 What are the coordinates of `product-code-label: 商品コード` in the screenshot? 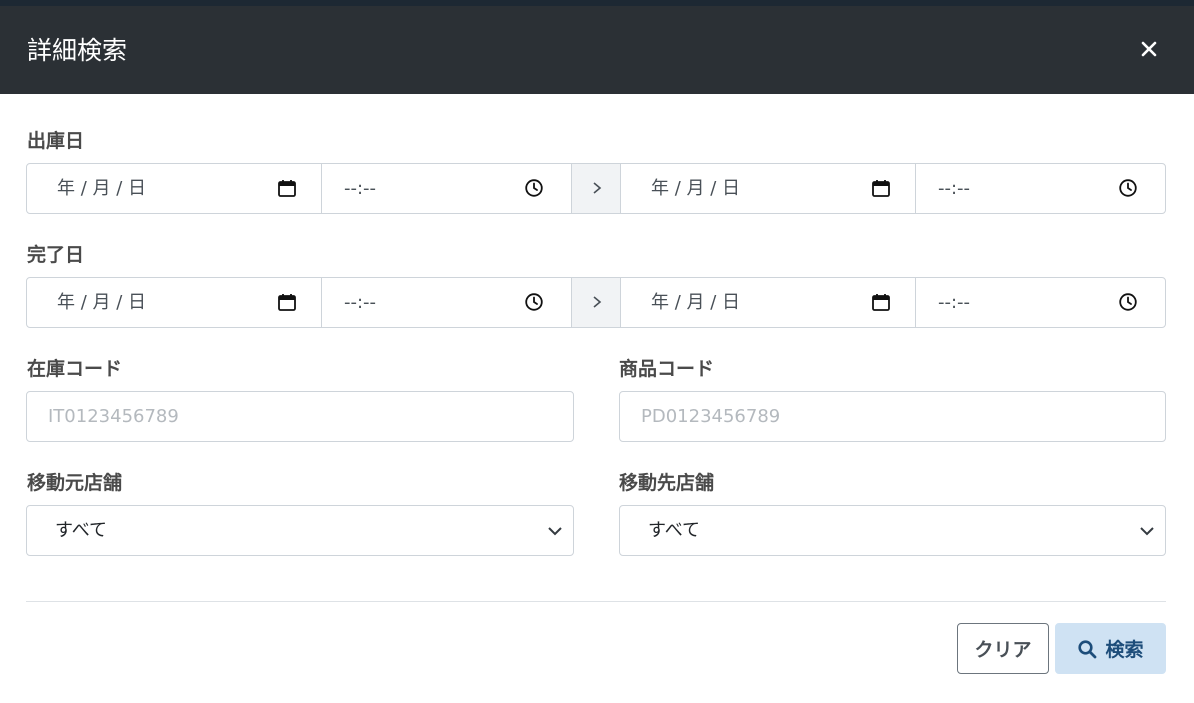 It's located at (667, 369).